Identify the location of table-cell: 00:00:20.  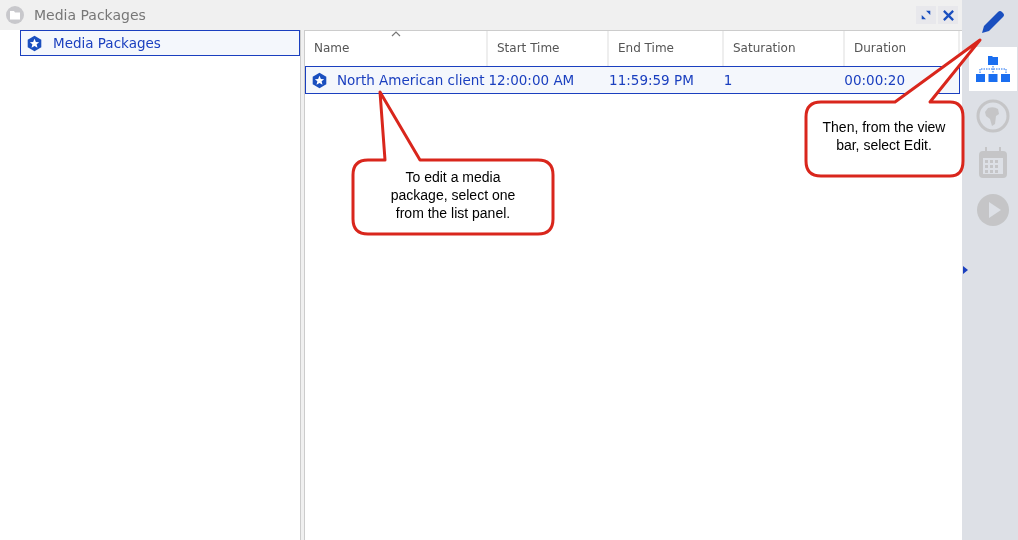
(874, 80).